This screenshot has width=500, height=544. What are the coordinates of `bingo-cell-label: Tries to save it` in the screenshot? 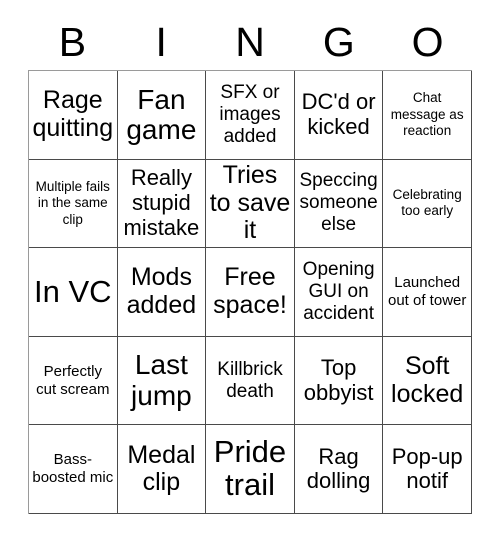 It's located at (250, 203).